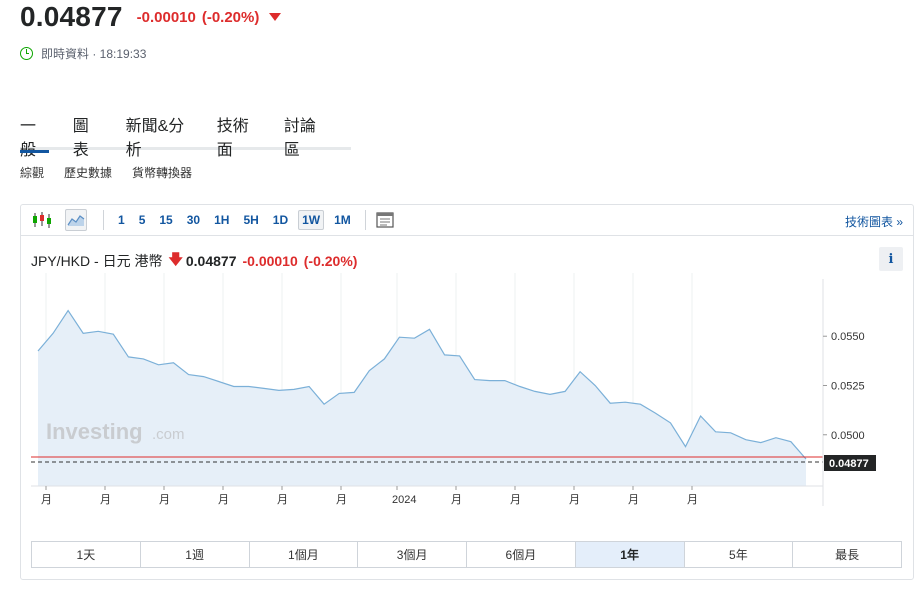 The height and width of the screenshot is (596, 914). Describe the element at coordinates (71, 16) in the screenshot. I see `current-price: 0.04877` at that location.